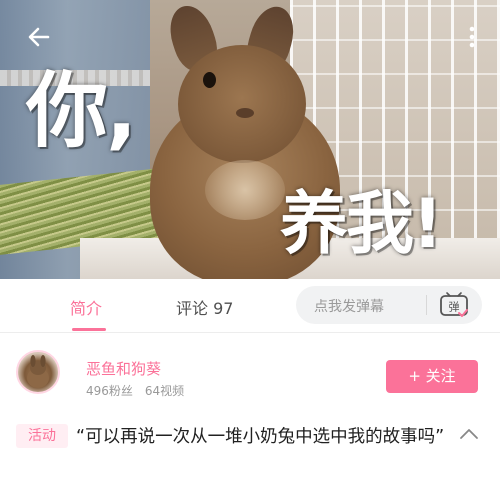  Describe the element at coordinates (89, 329) in the screenshot. I see `active-tab-indicator` at that location.